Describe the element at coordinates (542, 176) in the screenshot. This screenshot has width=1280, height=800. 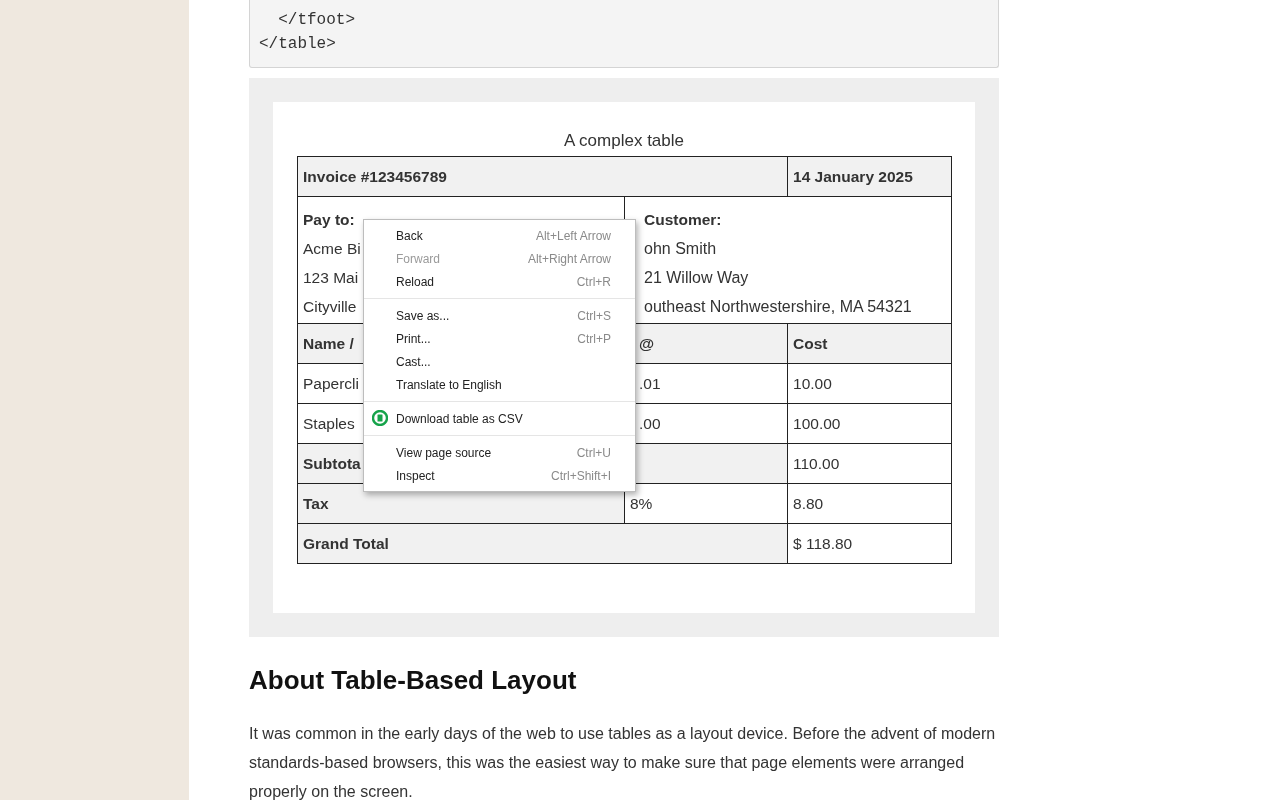
I see `table-cell: Invoice #123456789` at that location.